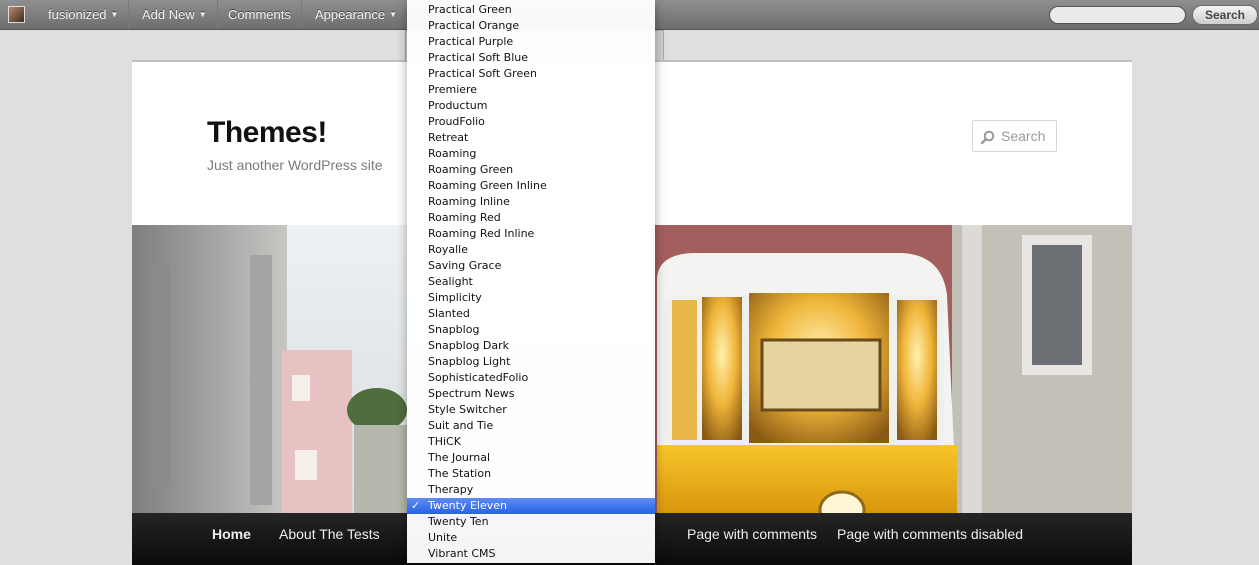  What do you see at coordinates (295, 165) in the screenshot?
I see `site-description: Just another WordPress site` at bounding box center [295, 165].